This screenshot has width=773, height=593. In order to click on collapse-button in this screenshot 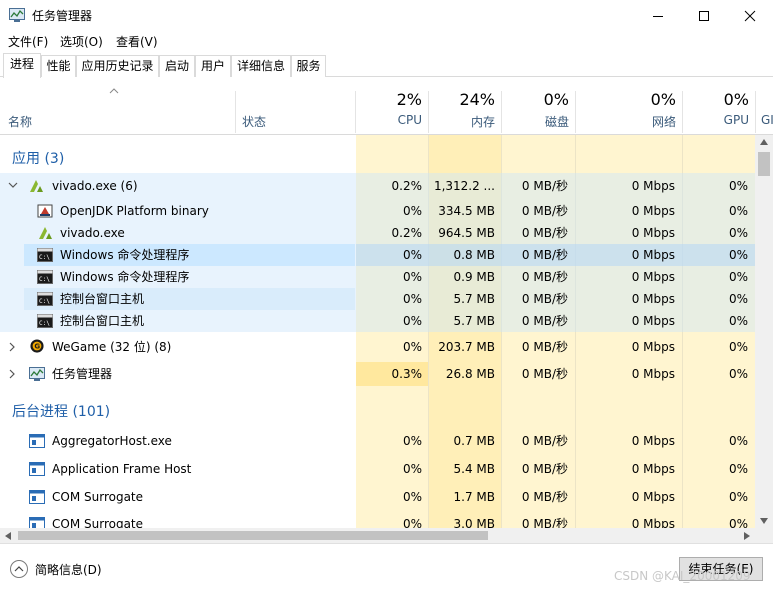, I will do `click(19, 569)`.